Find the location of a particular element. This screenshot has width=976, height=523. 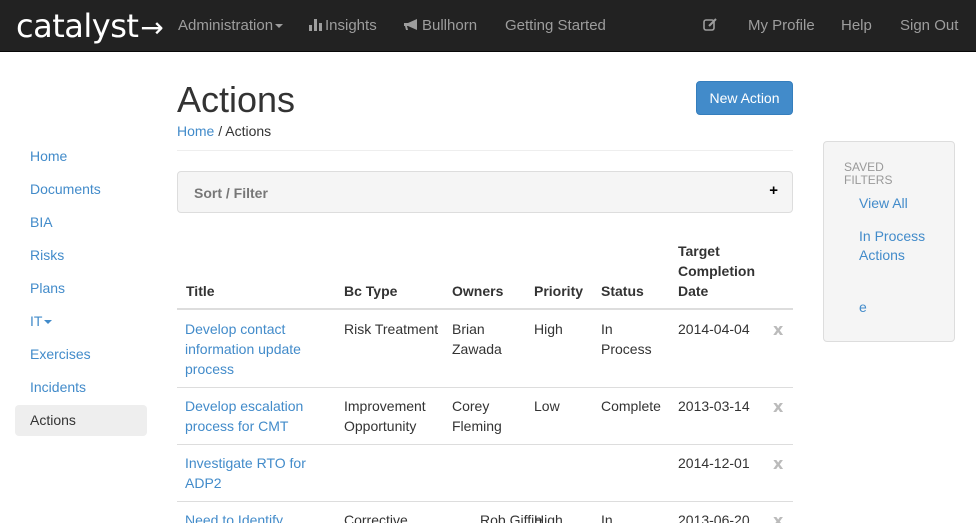

nav-sign-out: Sign Out is located at coordinates (929, 26).